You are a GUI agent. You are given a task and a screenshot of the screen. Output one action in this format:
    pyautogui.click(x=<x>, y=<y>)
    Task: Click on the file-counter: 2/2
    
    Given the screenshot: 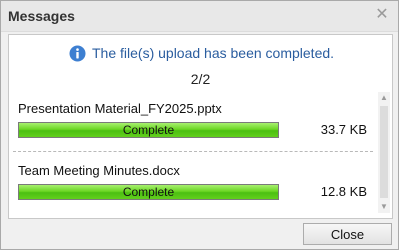 What is the action you would take?
    pyautogui.click(x=200, y=79)
    